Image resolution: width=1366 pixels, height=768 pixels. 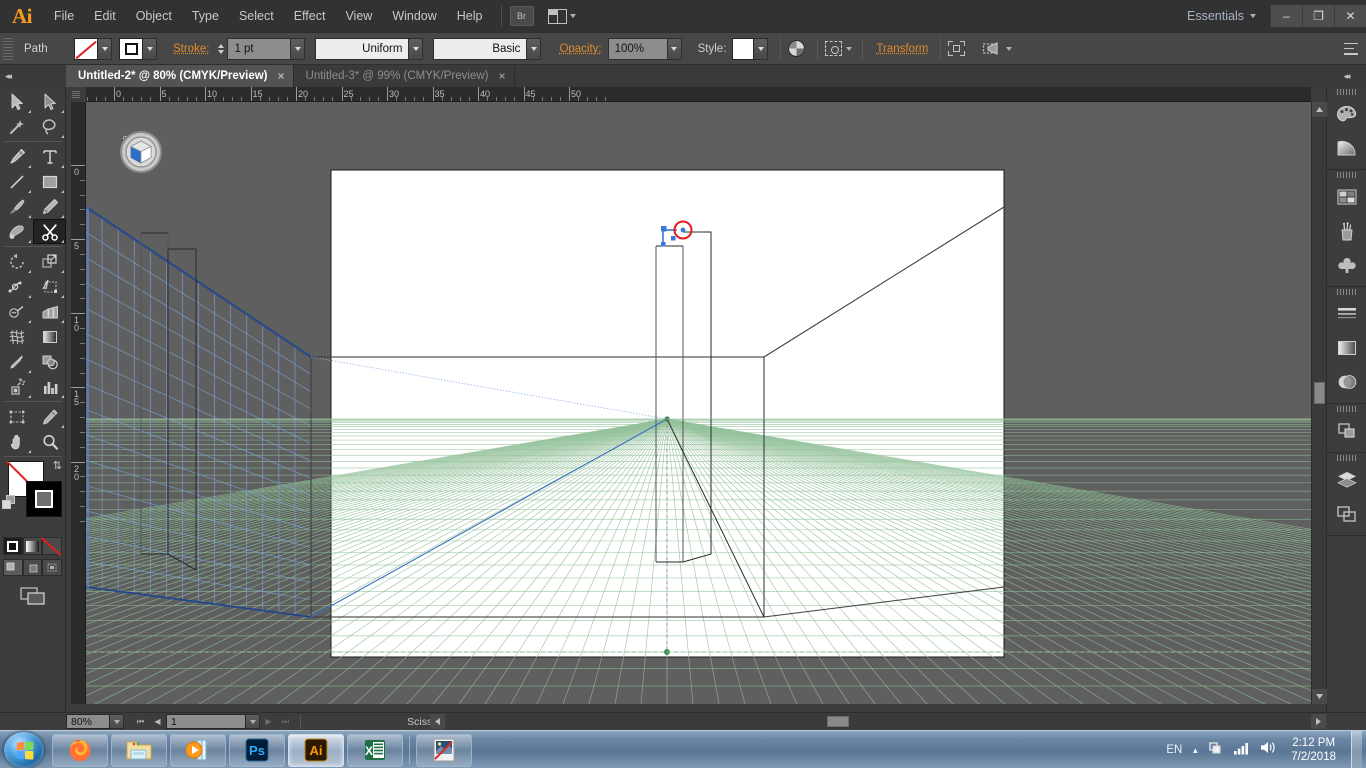 What do you see at coordinates (1346, 348) in the screenshot?
I see `gradient-panel-icon` at bounding box center [1346, 348].